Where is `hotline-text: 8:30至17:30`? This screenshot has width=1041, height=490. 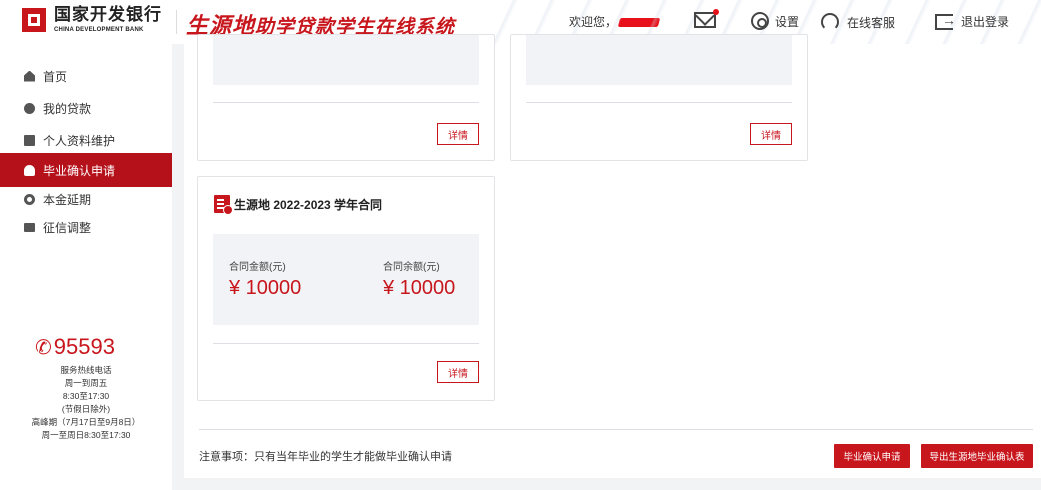 hotline-text: 8:30至17:30 is located at coordinates (86, 396).